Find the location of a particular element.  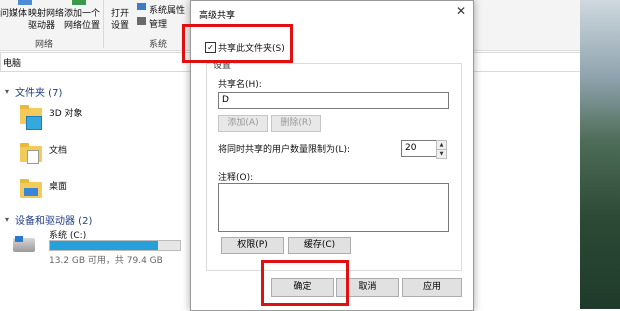

user-limit-label: 将同时共享的用户数量限制为(L): is located at coordinates (284, 150).